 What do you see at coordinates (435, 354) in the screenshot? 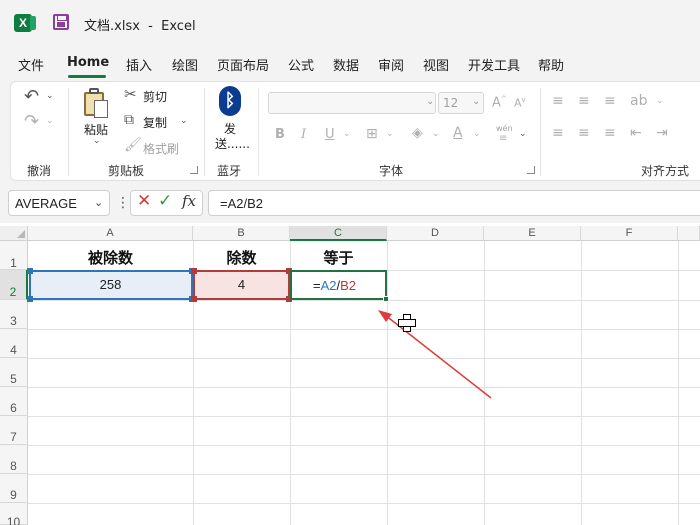
I see `annotation-arrow` at bounding box center [435, 354].